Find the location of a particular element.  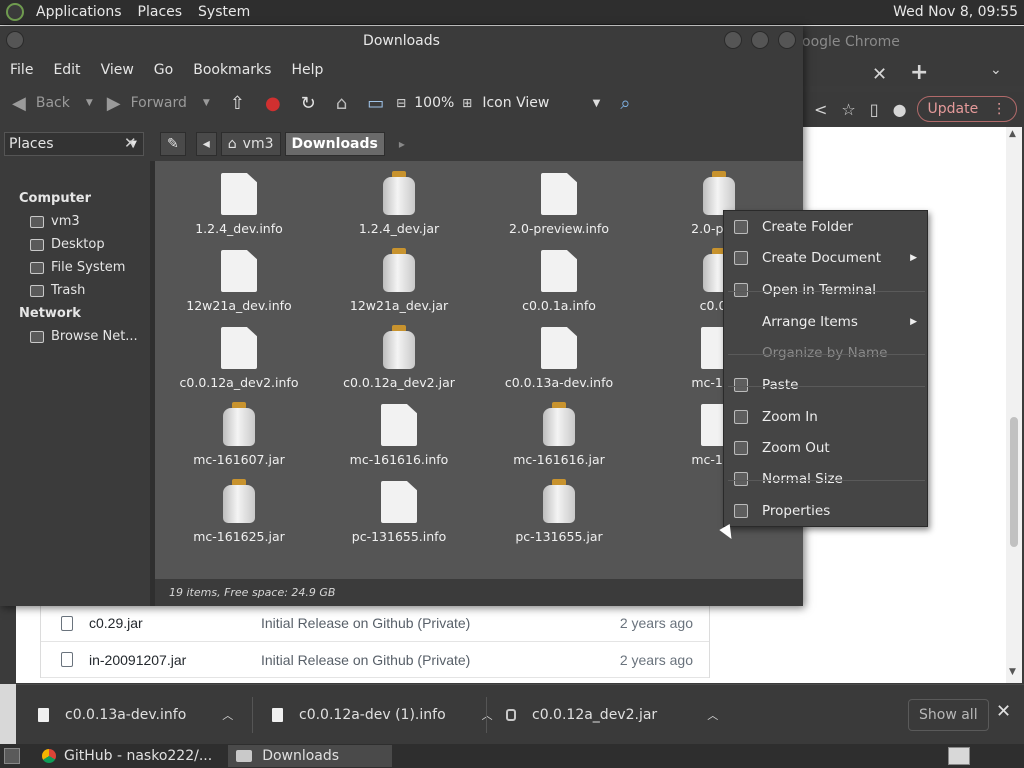

tab-close-icon: ✕ is located at coordinates (879, 74).